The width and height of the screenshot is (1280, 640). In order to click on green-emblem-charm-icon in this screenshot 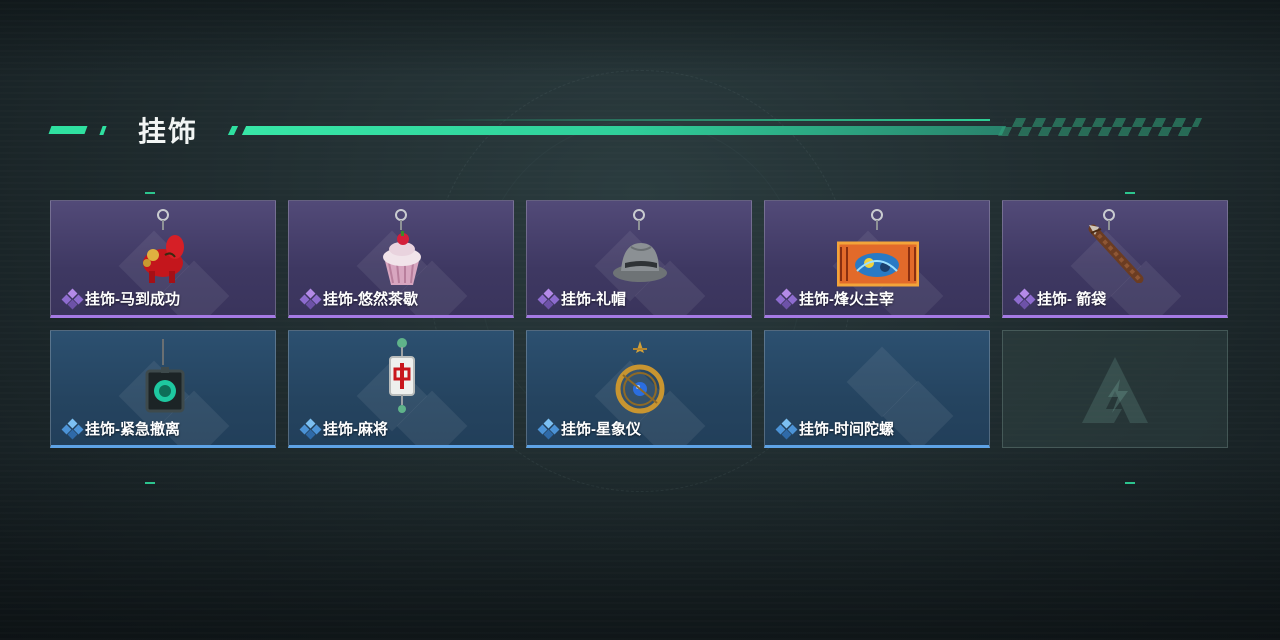, I will do `click(165, 390)`.